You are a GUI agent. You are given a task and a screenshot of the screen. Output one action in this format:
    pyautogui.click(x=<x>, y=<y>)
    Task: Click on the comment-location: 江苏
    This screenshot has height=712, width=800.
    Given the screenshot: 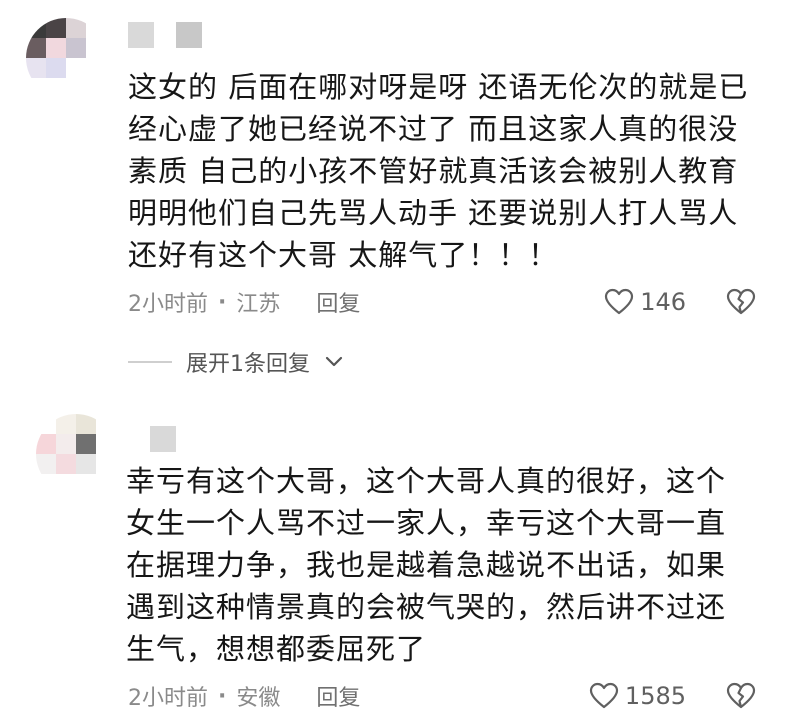 What is the action you would take?
    pyautogui.click(x=258, y=304)
    